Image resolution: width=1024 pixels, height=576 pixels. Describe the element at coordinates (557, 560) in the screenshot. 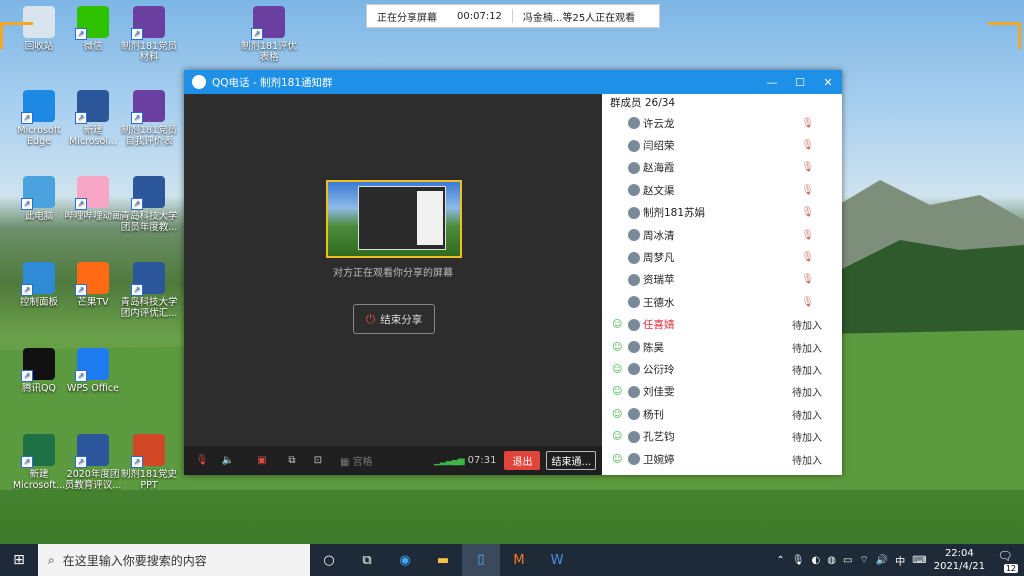

I see `wps-taskbar-icon: W` at that location.